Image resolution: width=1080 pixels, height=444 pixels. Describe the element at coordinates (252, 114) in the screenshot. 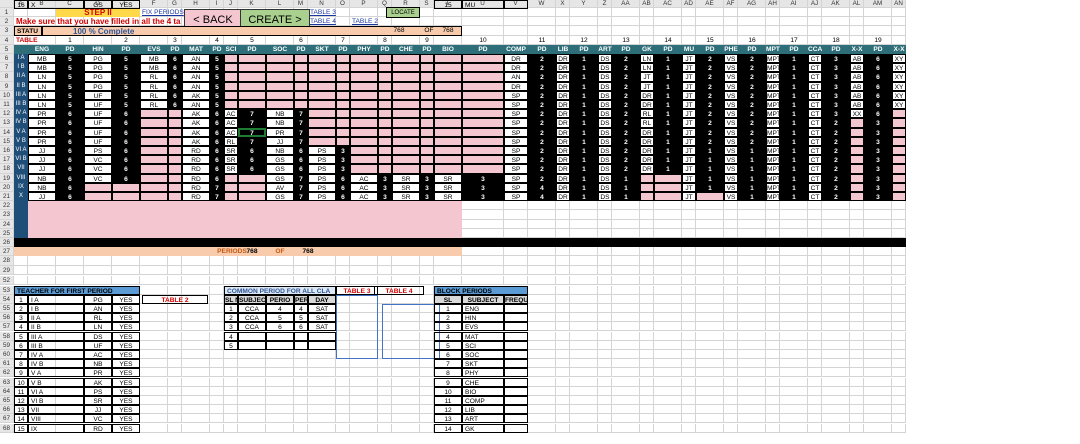

I see `period-count-cell: 7` at that location.